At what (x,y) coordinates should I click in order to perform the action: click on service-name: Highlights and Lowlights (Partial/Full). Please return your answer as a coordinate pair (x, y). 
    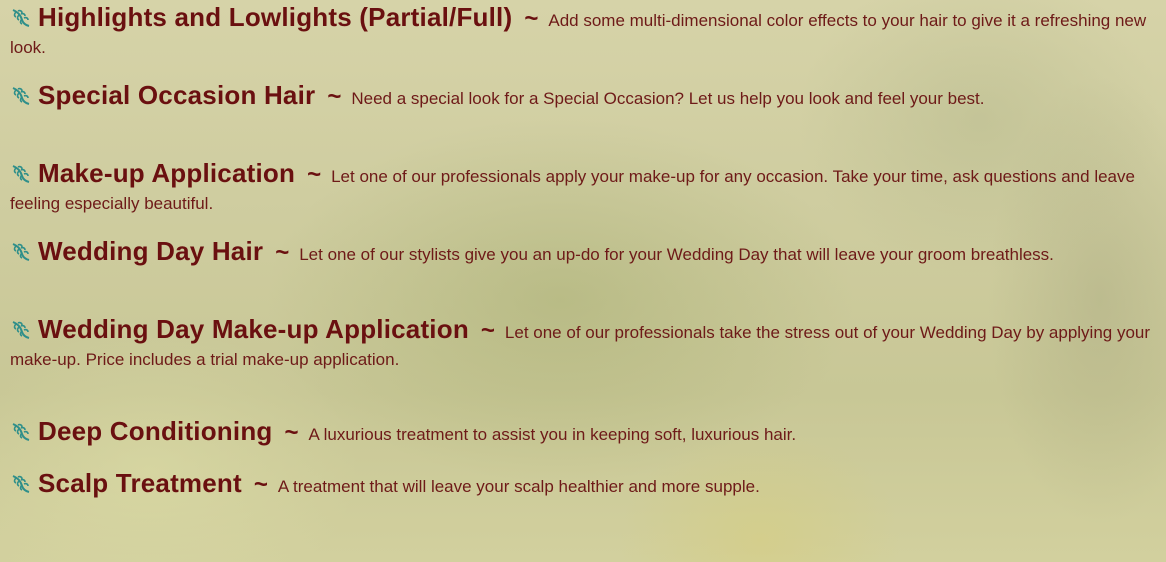
    Looking at the image, I should click on (275, 17).